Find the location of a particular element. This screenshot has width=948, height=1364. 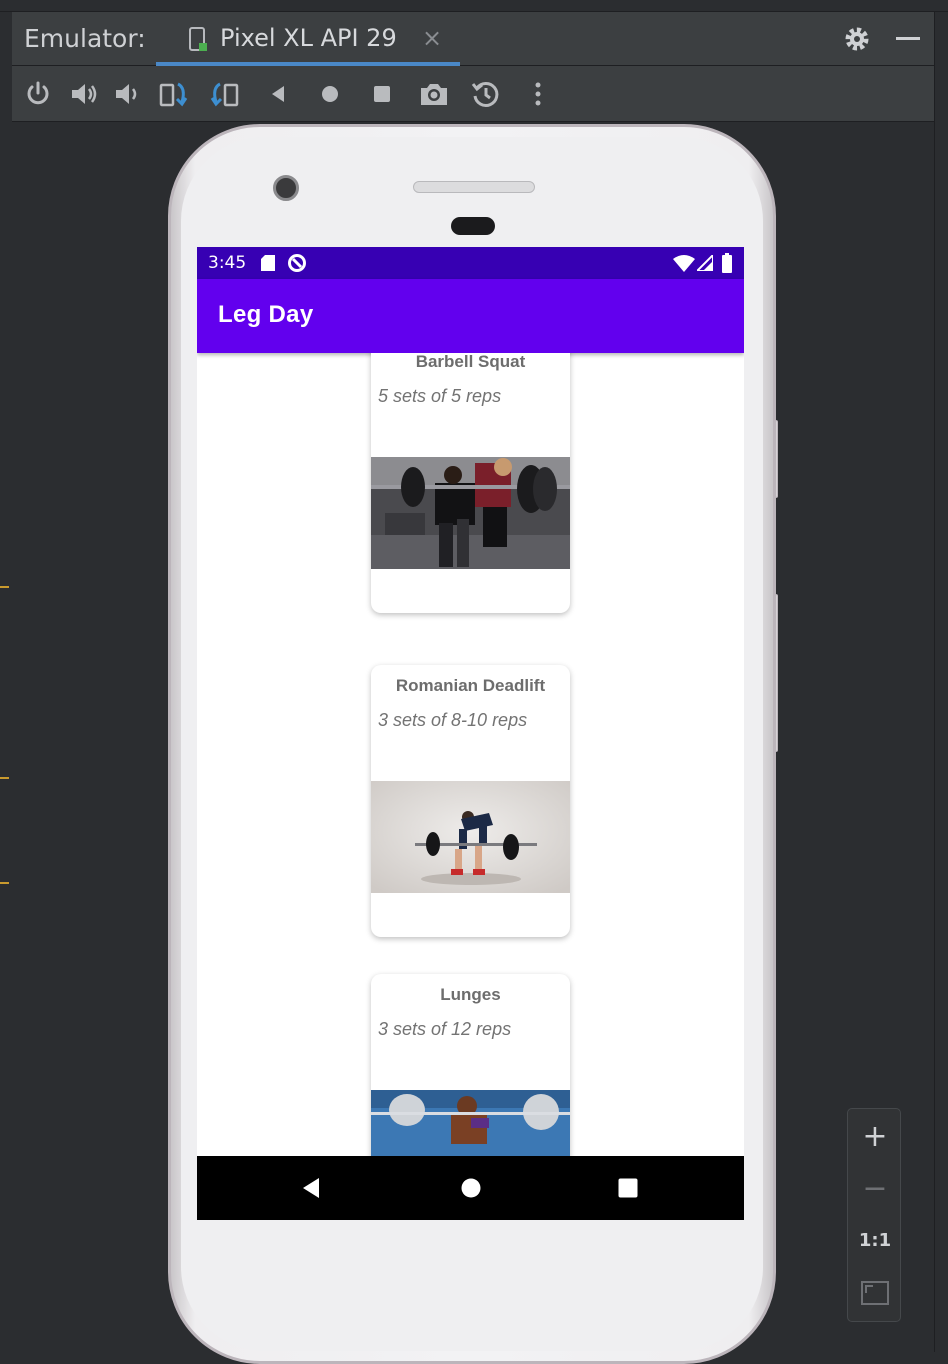

minimize-icon is located at coordinates (908, 38).